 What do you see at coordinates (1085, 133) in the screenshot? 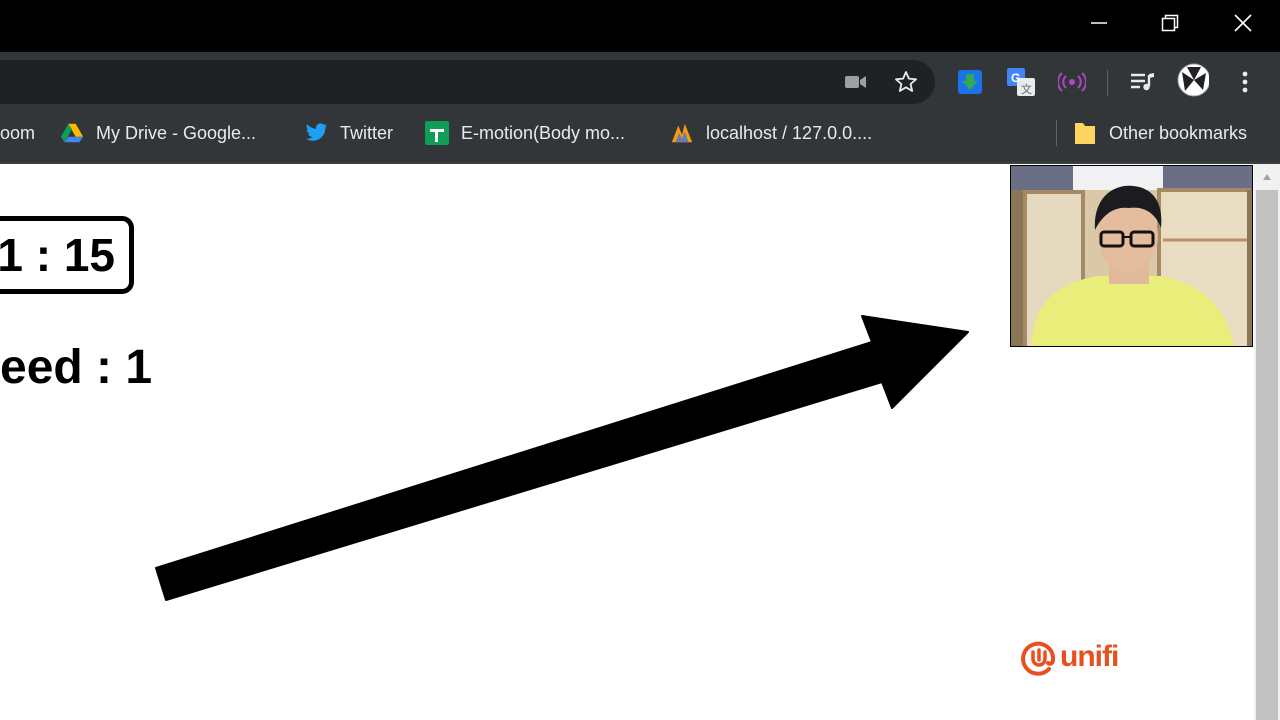
I see `folder-icon` at bounding box center [1085, 133].